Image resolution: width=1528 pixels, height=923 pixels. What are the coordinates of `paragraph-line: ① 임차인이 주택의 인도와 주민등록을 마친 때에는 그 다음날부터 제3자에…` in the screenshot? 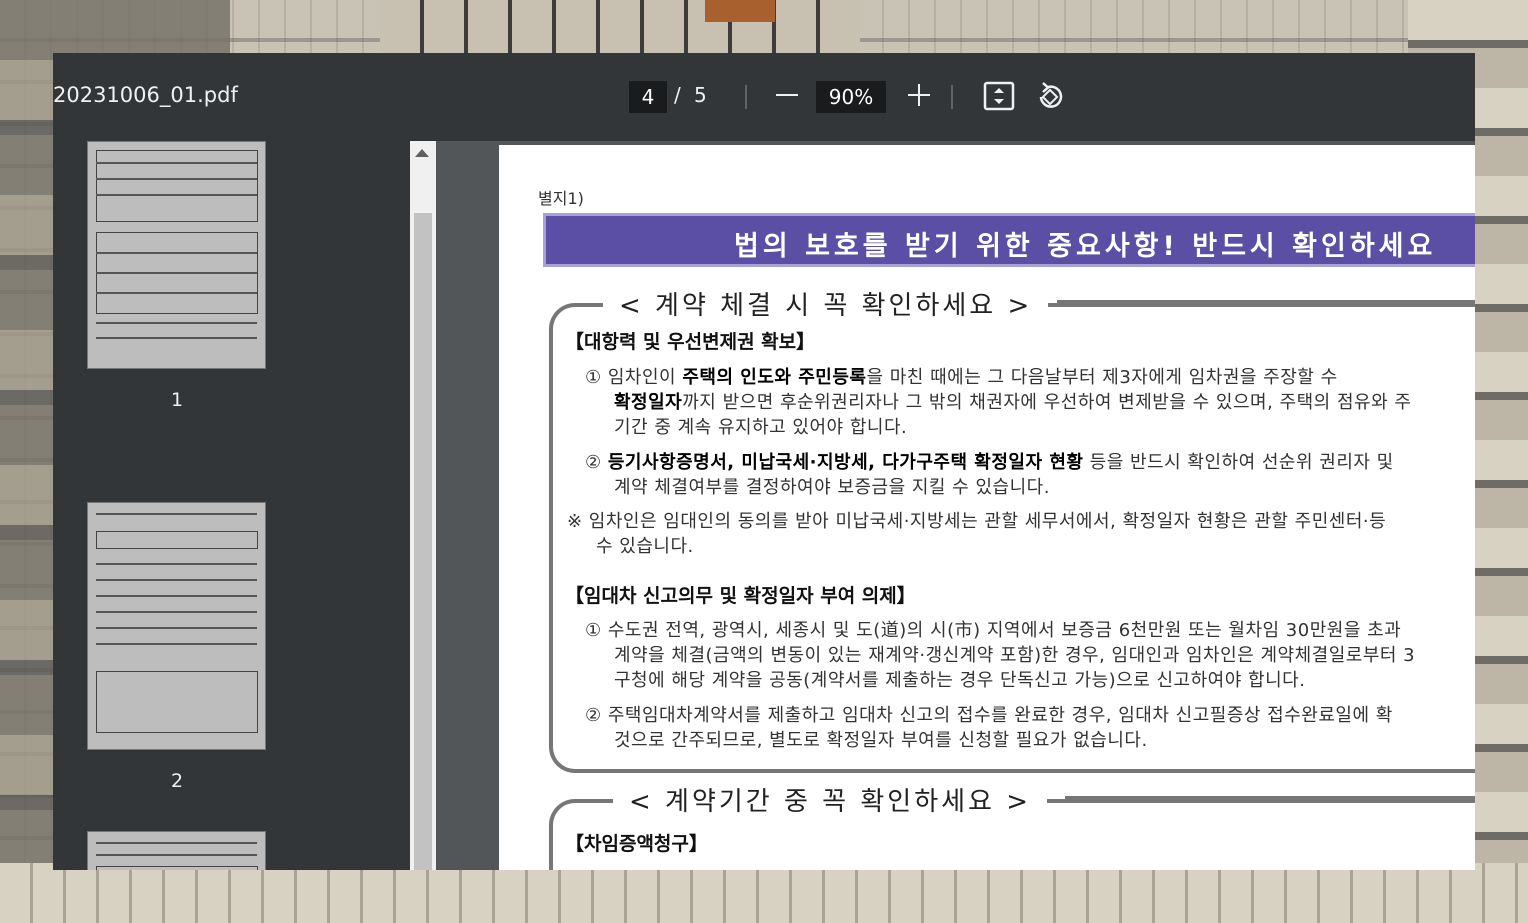 It's located at (961, 376).